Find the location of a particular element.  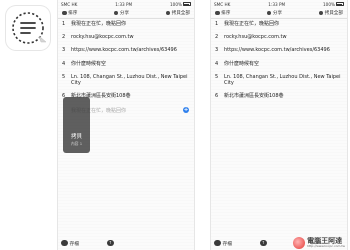

watermark: 電腦王阿達 http://www.kocpc.com.tw is located at coordinates (319, 243).